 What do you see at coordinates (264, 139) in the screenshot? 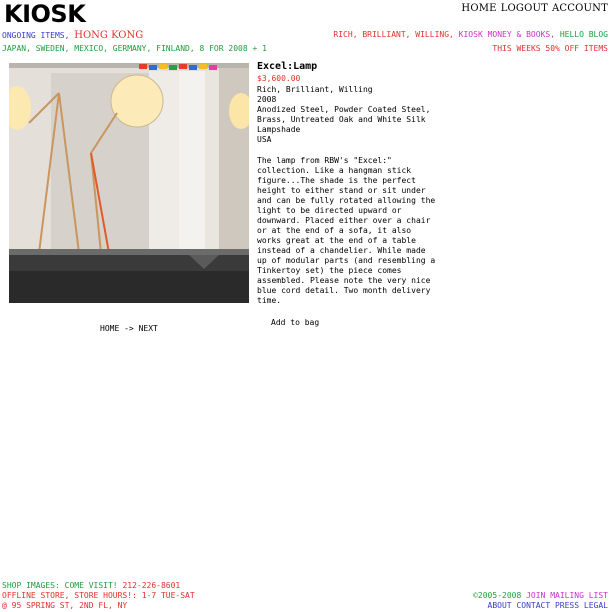
I see `product-country: USA` at bounding box center [264, 139].